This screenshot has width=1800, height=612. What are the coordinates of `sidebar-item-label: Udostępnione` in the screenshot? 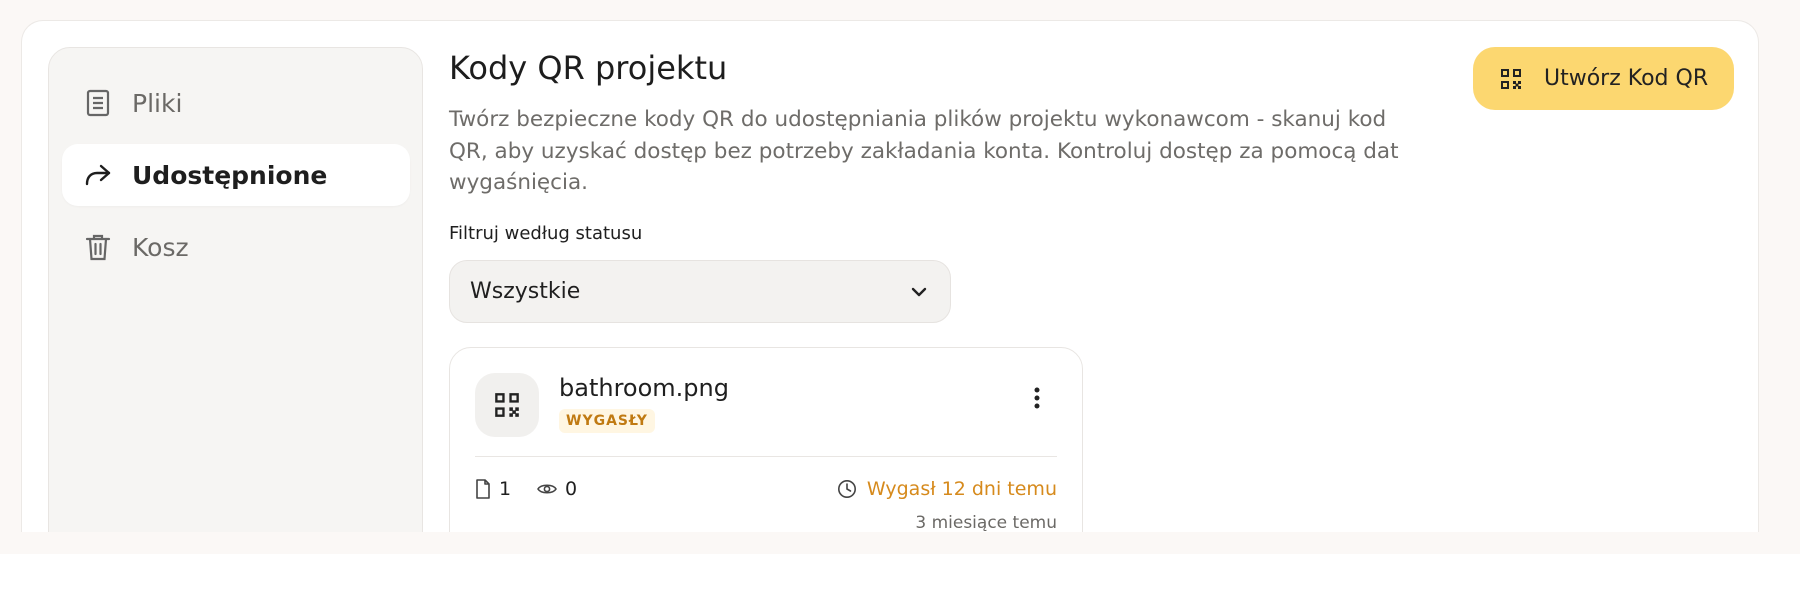 It's located at (230, 175).